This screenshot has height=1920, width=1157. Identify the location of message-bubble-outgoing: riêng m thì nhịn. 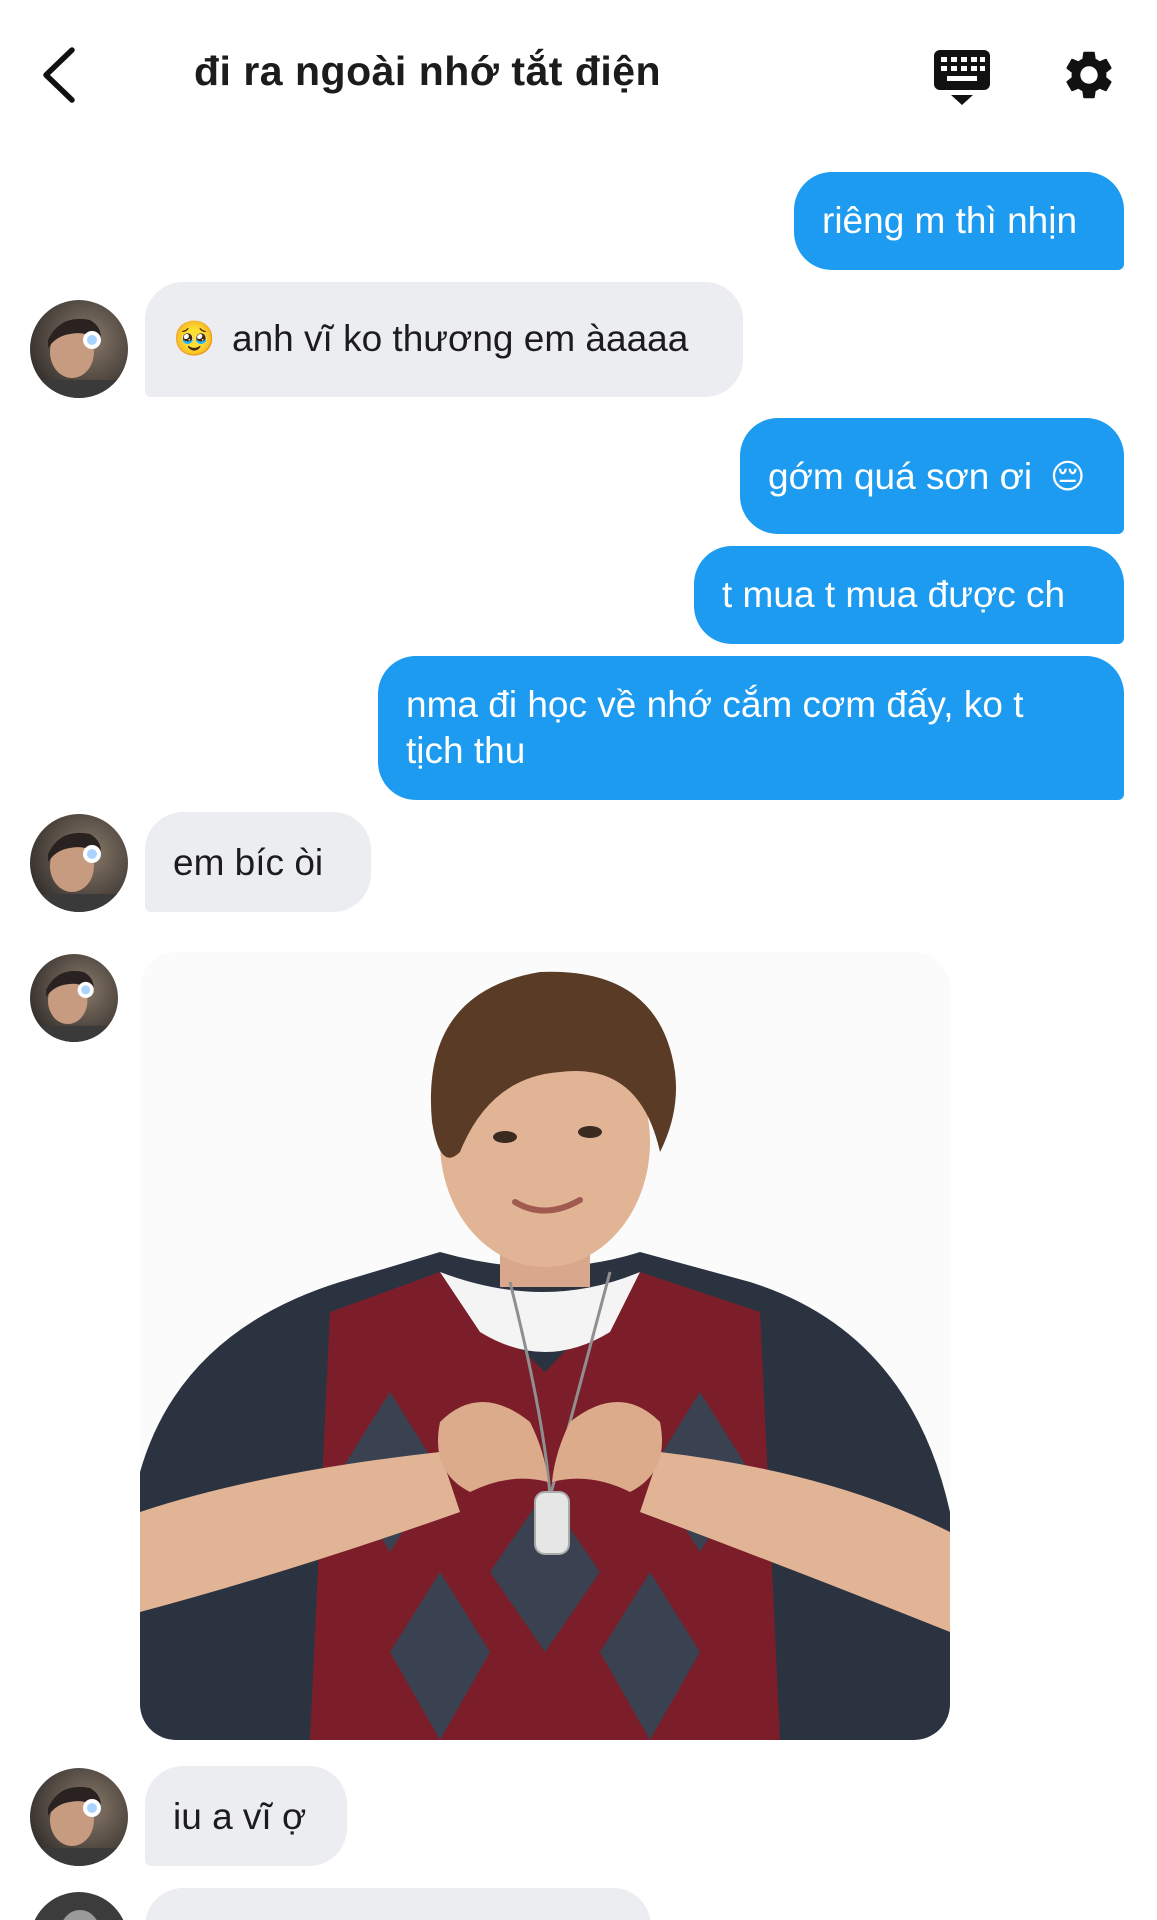
(959, 221).